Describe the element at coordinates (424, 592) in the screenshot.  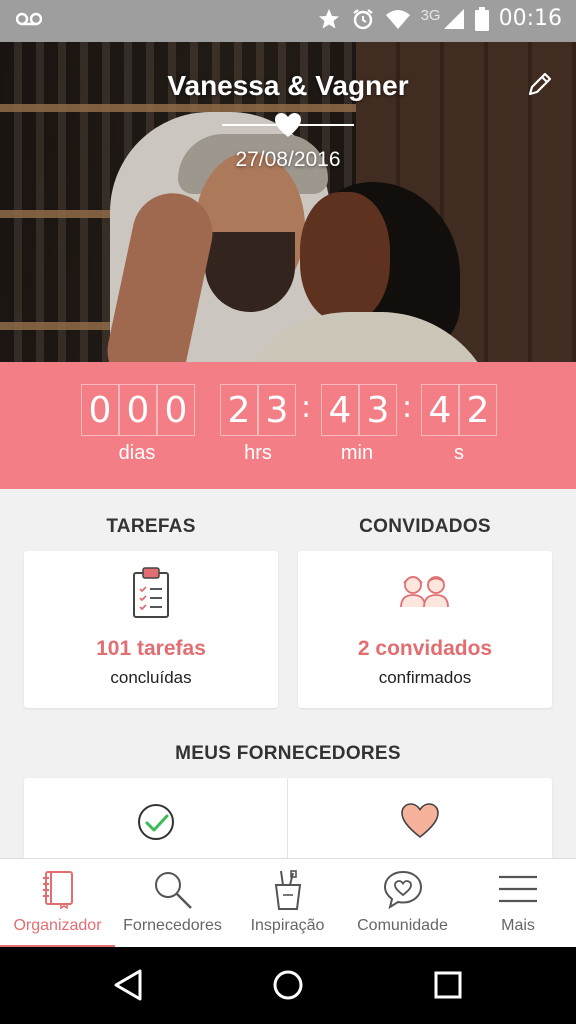
I see `guests-couple-icon` at that location.